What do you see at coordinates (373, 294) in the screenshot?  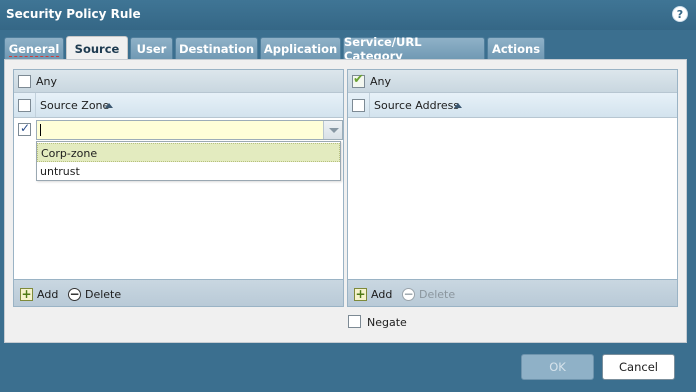 I see `source-address-add-button: + Add` at bounding box center [373, 294].